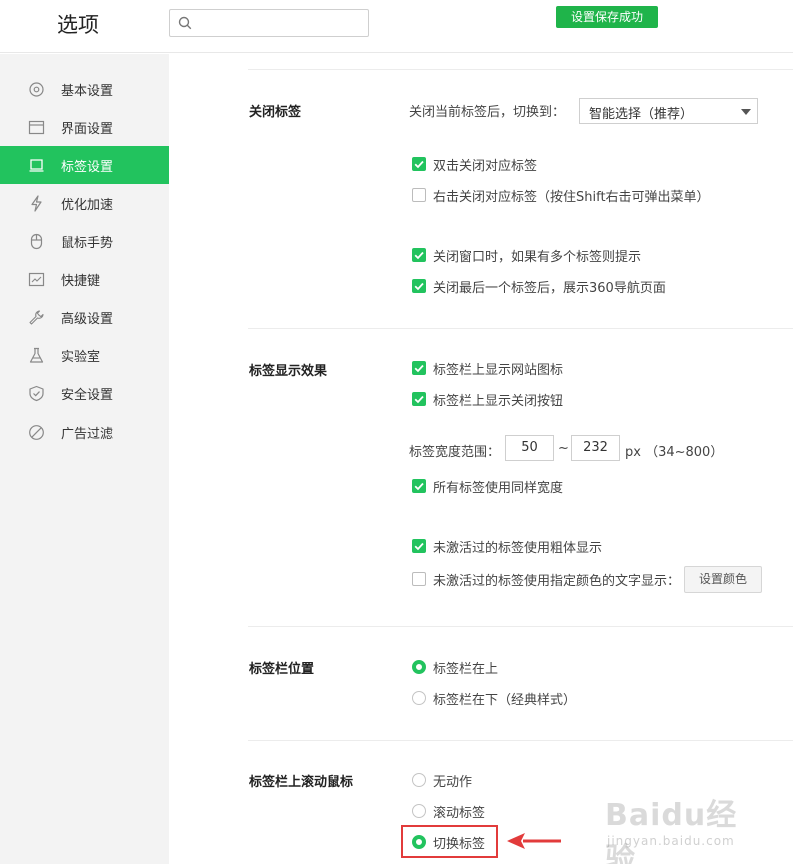 This screenshot has height=864, width=793. I want to click on option-label: 标签栏在上, so click(466, 669).